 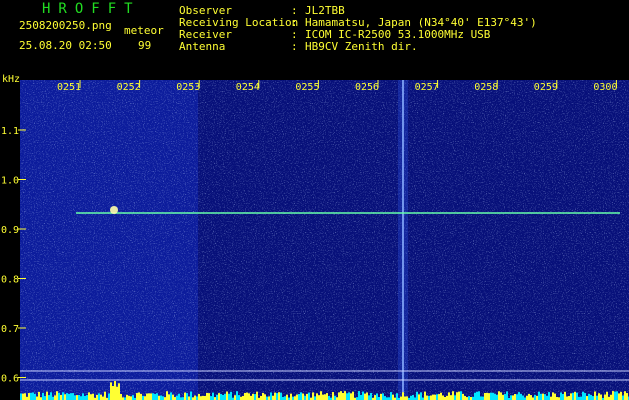 What do you see at coordinates (202, 46) in the screenshot?
I see `antenna-key: Antenna` at bounding box center [202, 46].